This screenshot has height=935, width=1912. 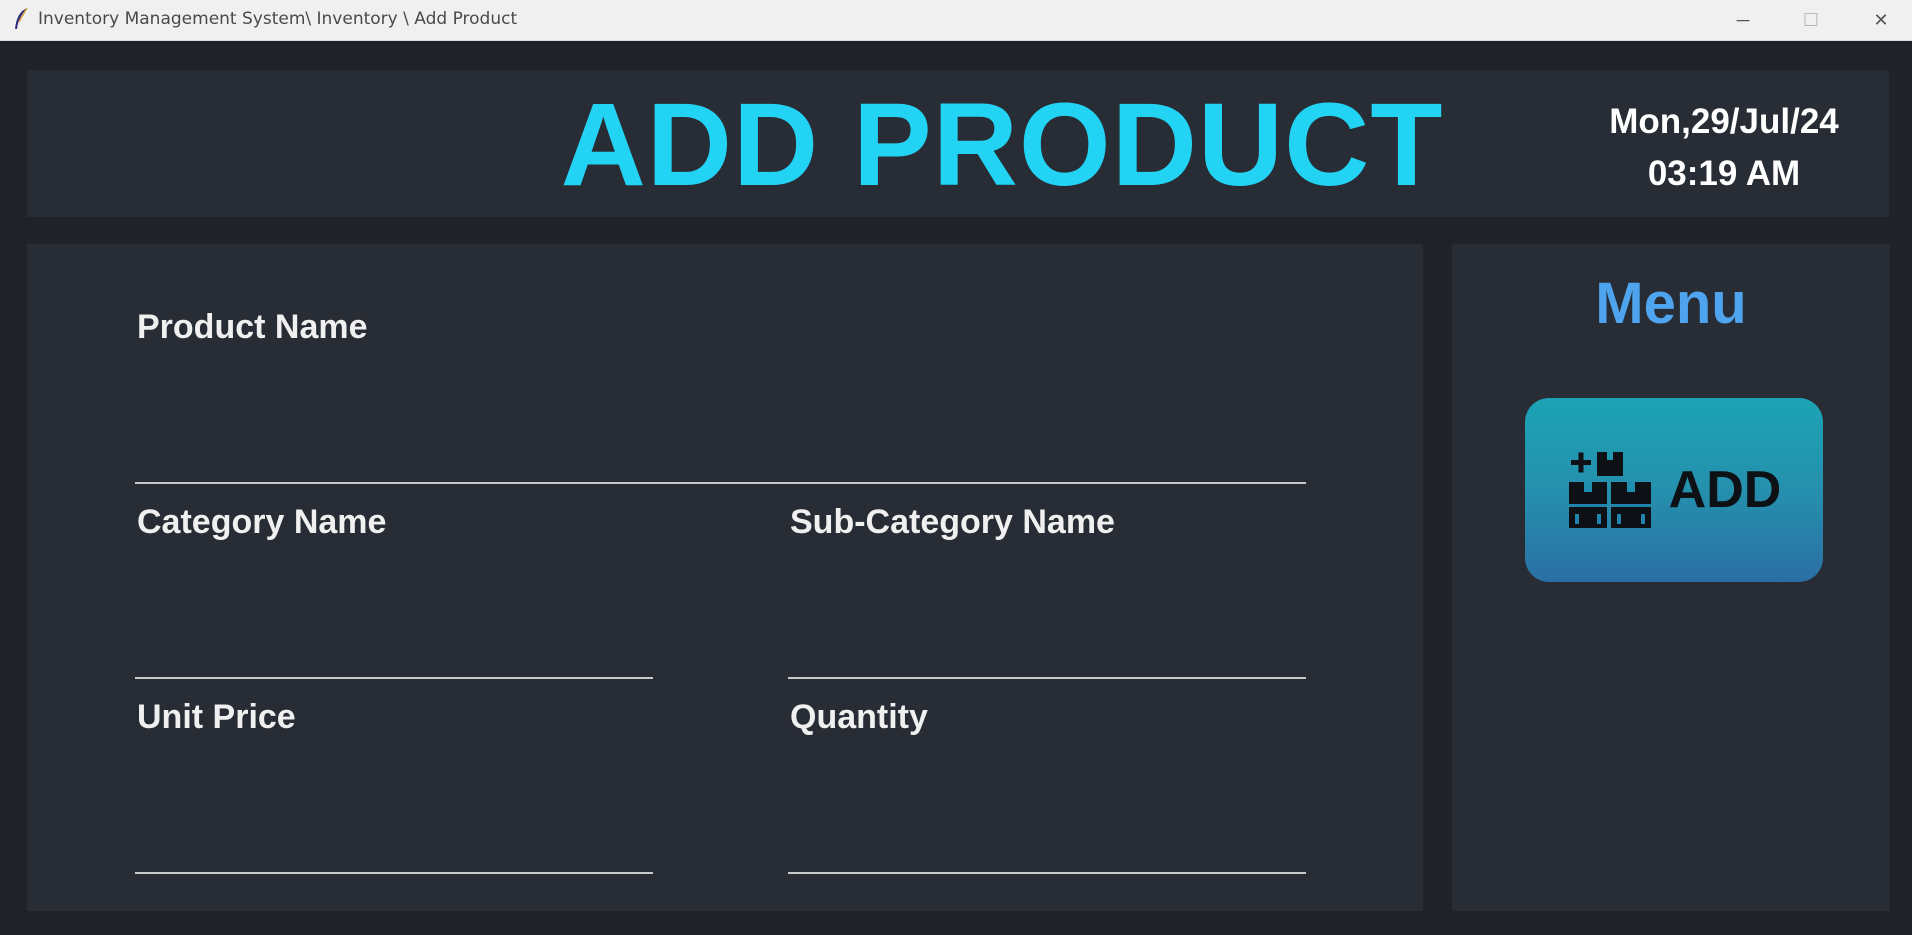 What do you see at coordinates (1811, 20) in the screenshot?
I see `maximize-button: ☐` at bounding box center [1811, 20].